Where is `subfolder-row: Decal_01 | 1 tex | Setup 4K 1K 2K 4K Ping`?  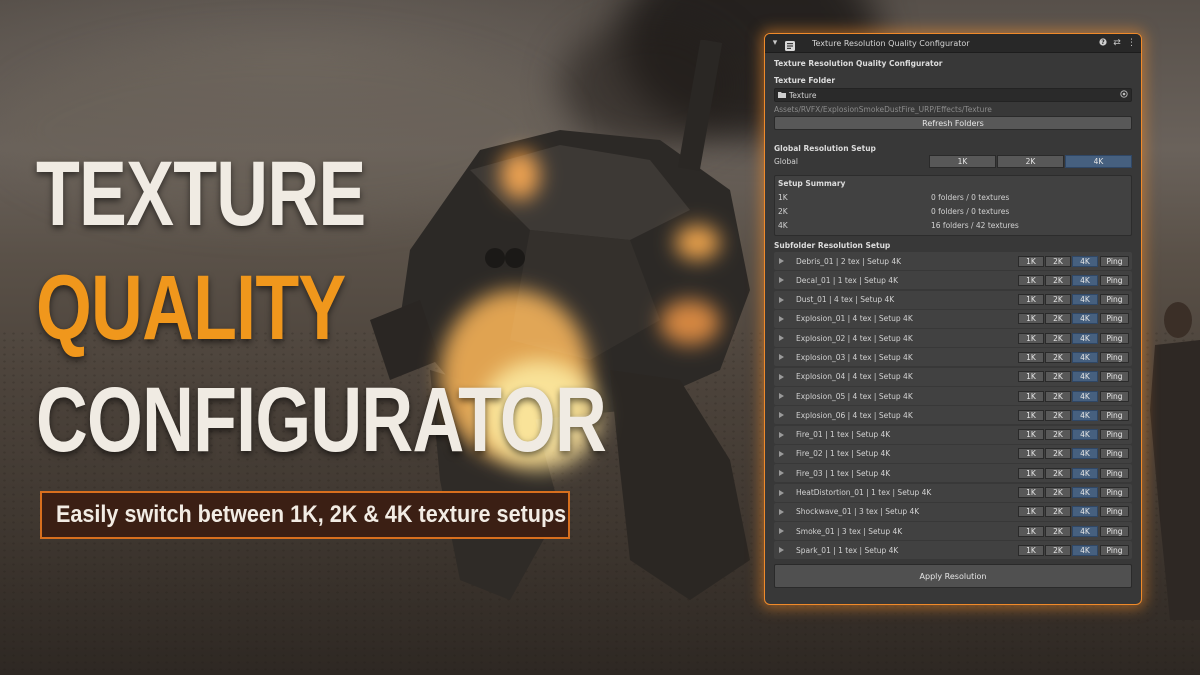 subfolder-row: Decal_01 | 1 tex | Setup 4K 1K 2K 4K Ping is located at coordinates (953, 280).